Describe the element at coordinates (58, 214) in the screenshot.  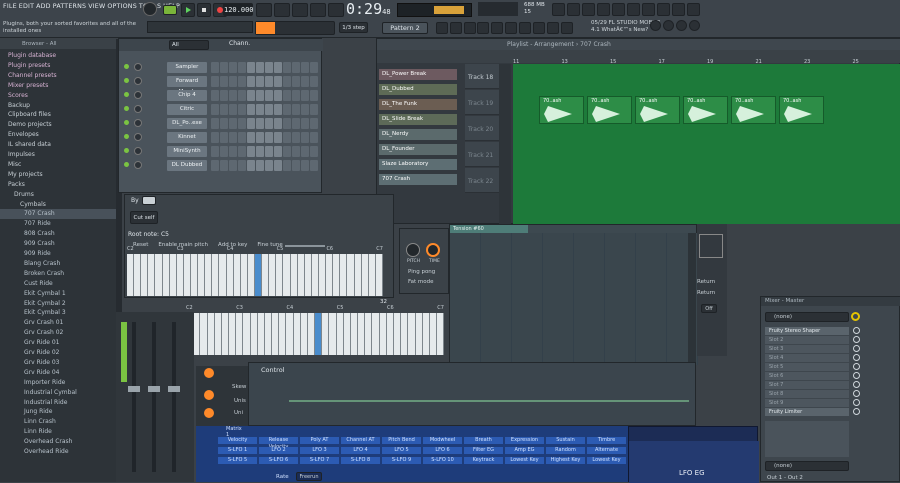
I see `browser-file-item: 707 Crash` at that location.